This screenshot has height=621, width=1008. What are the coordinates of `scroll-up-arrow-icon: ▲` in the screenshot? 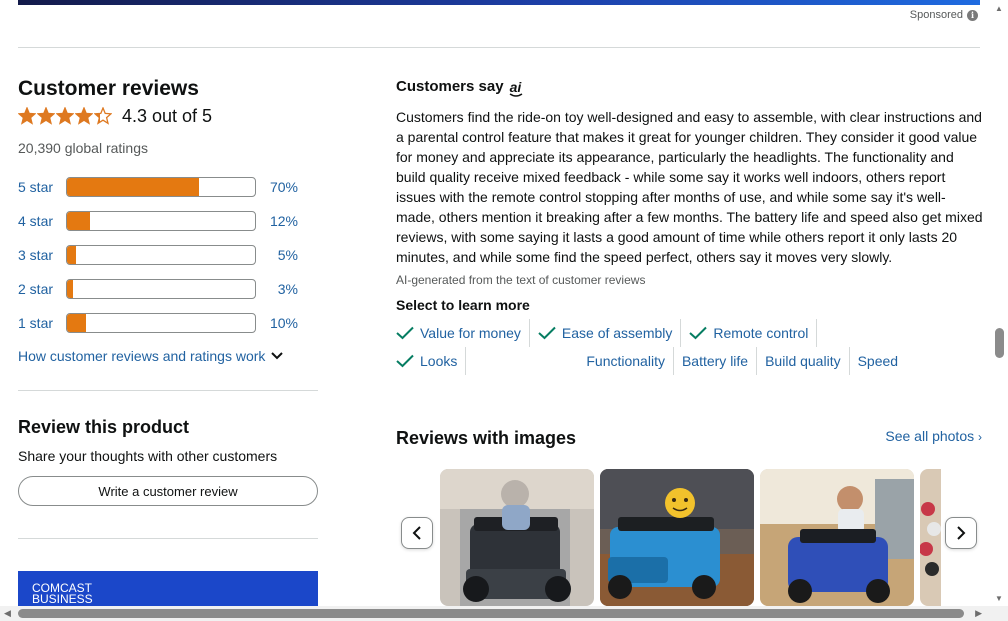 It's located at (999, 8).